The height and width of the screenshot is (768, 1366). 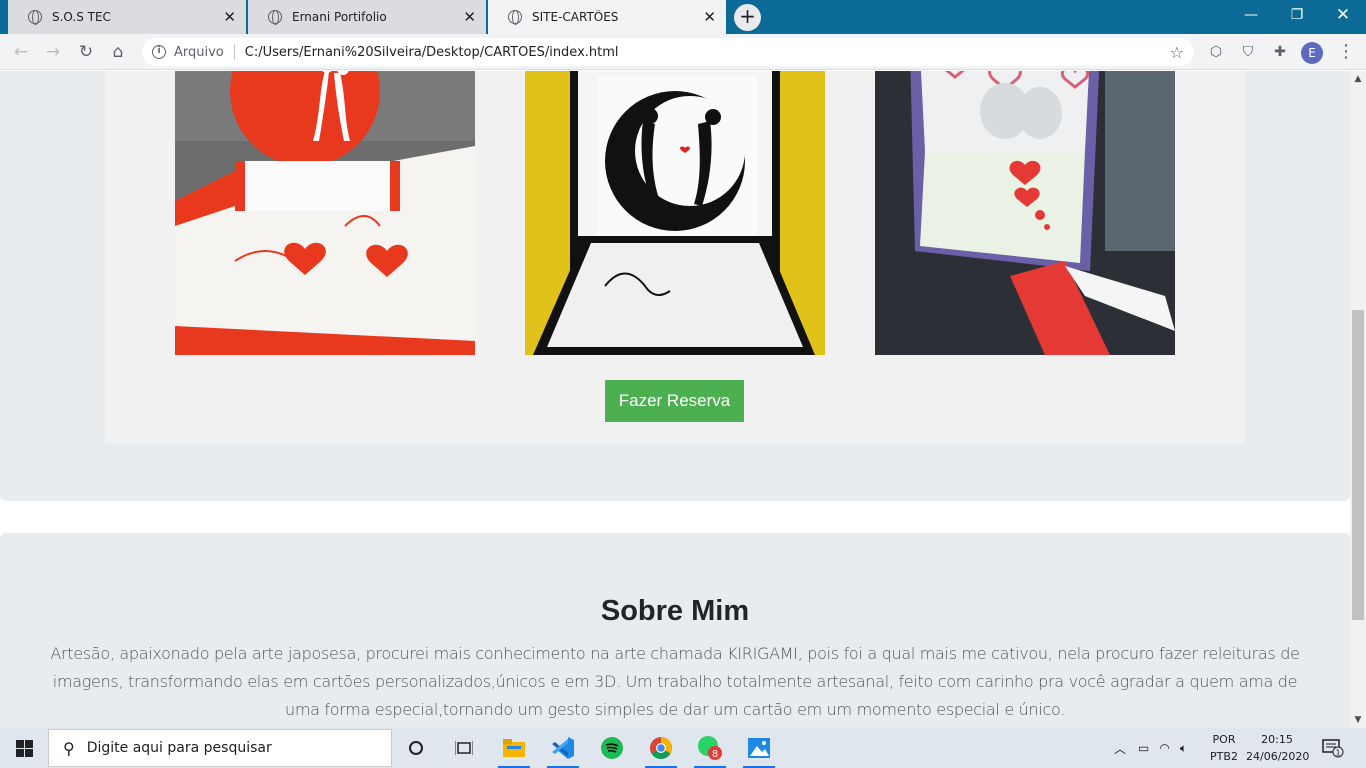 I want to click on profile-avatar: E, so click(x=1312, y=53).